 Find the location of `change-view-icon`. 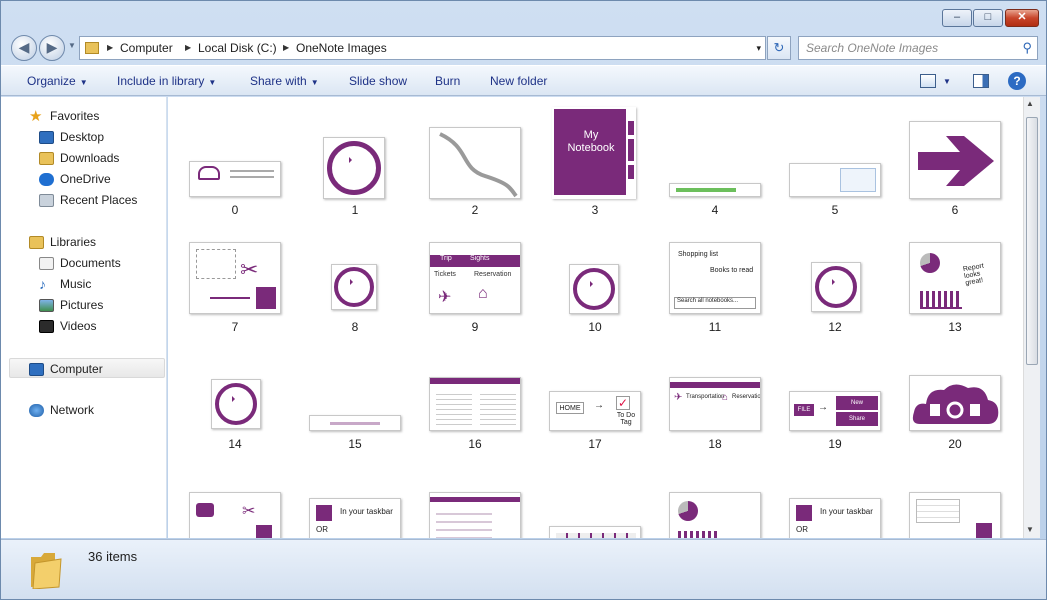

change-view-icon is located at coordinates (928, 81).